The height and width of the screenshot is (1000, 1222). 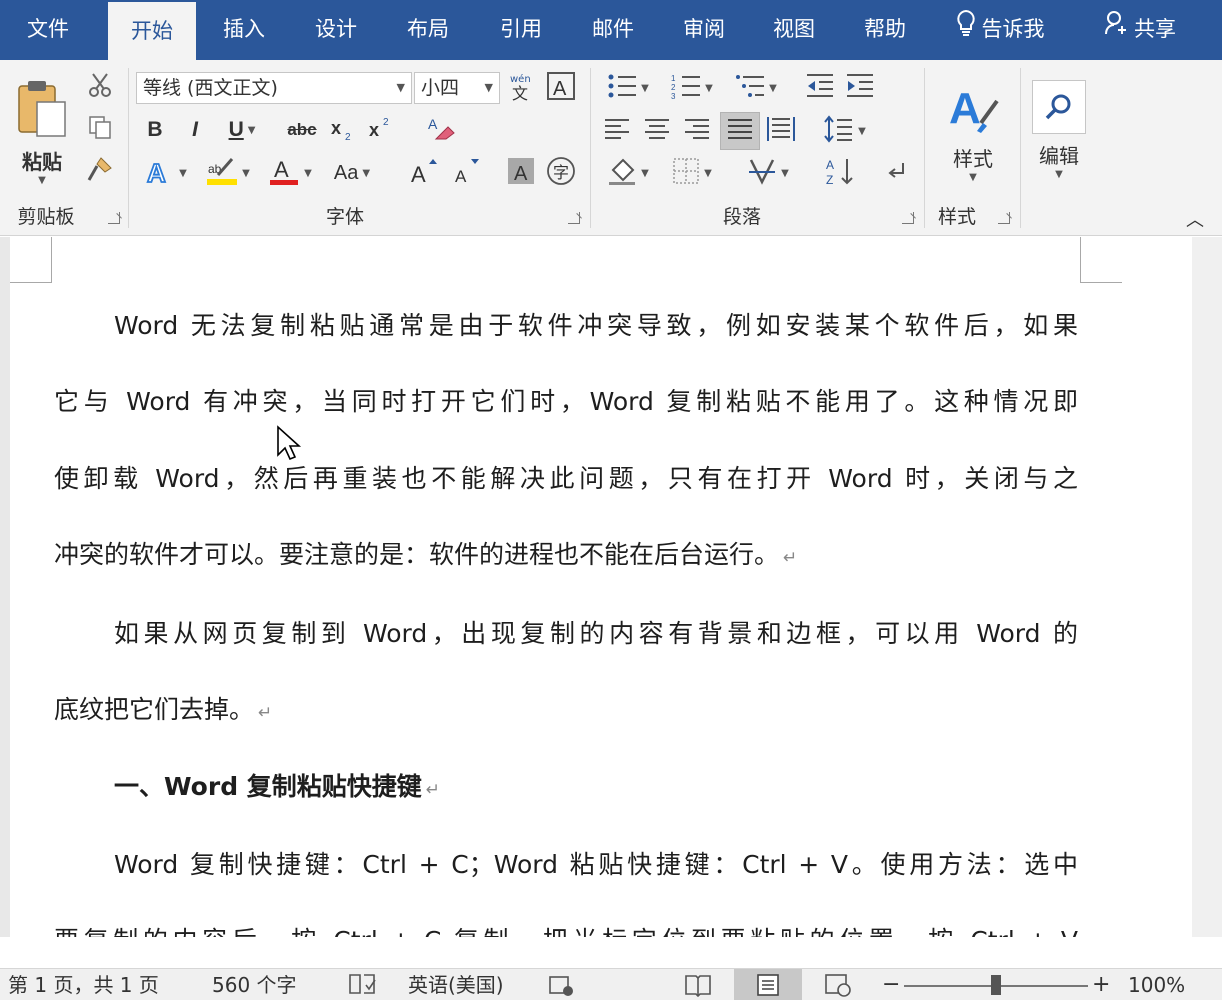 I want to click on tab-insert: 插入, so click(x=244, y=30).